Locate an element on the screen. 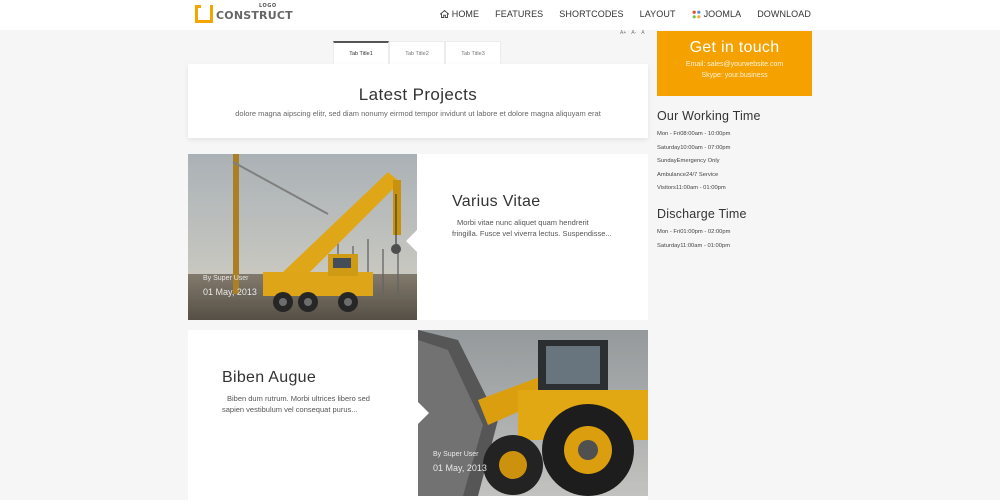 The image size is (1000, 500). nav-label-features: FEATURES is located at coordinates (519, 14).